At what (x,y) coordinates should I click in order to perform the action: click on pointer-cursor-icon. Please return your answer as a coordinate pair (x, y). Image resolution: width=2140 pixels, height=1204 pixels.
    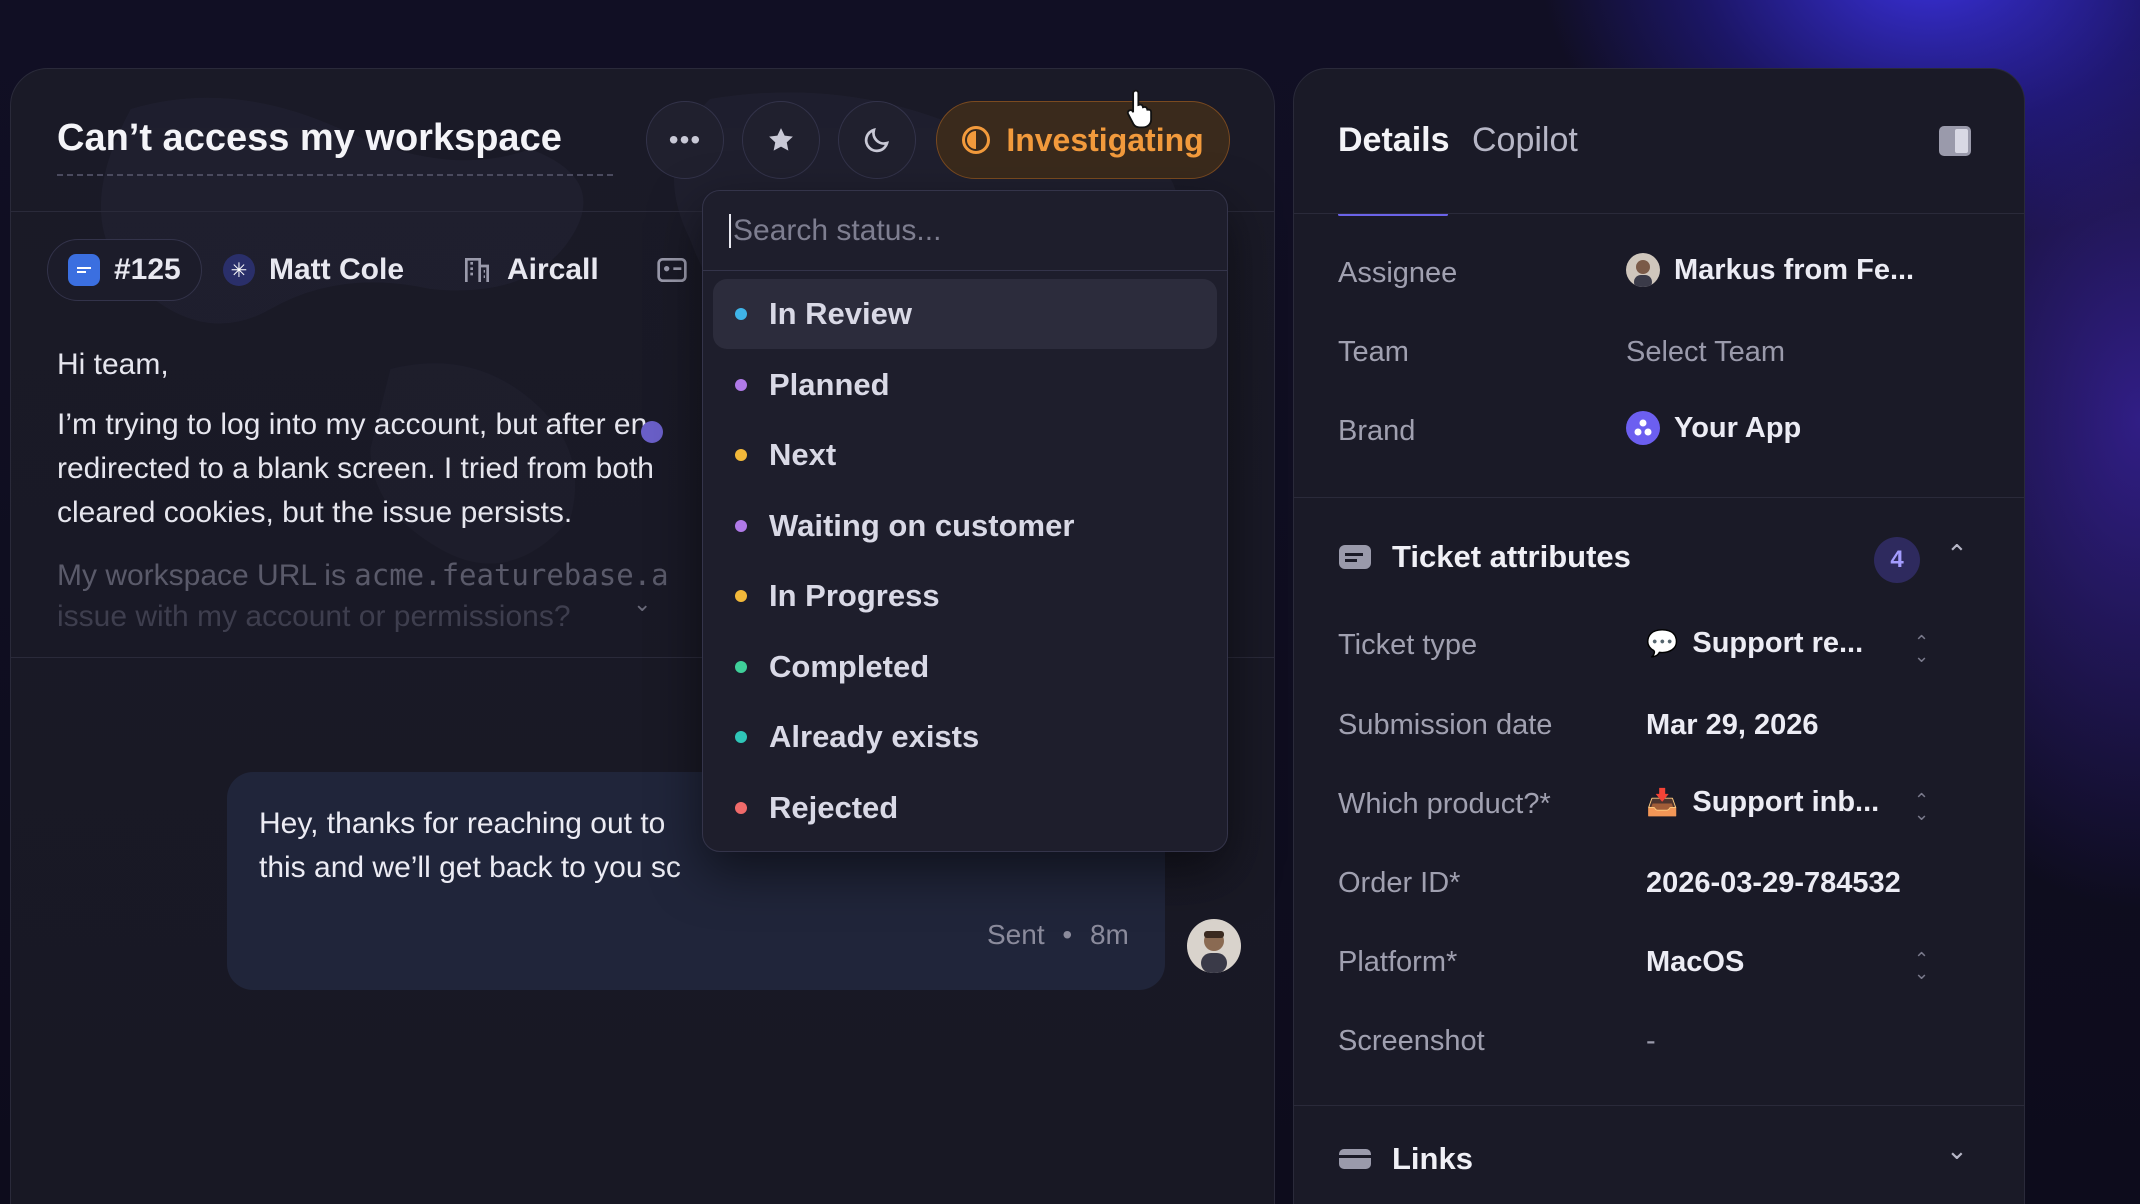
    Looking at the image, I should click on (1139, 109).